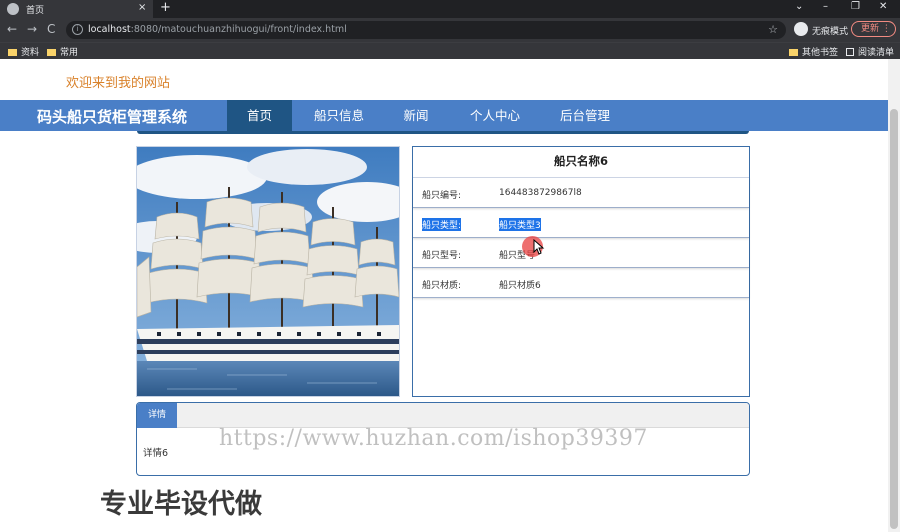  What do you see at coordinates (51, 29) in the screenshot?
I see `reload-icon: C` at bounding box center [51, 29].